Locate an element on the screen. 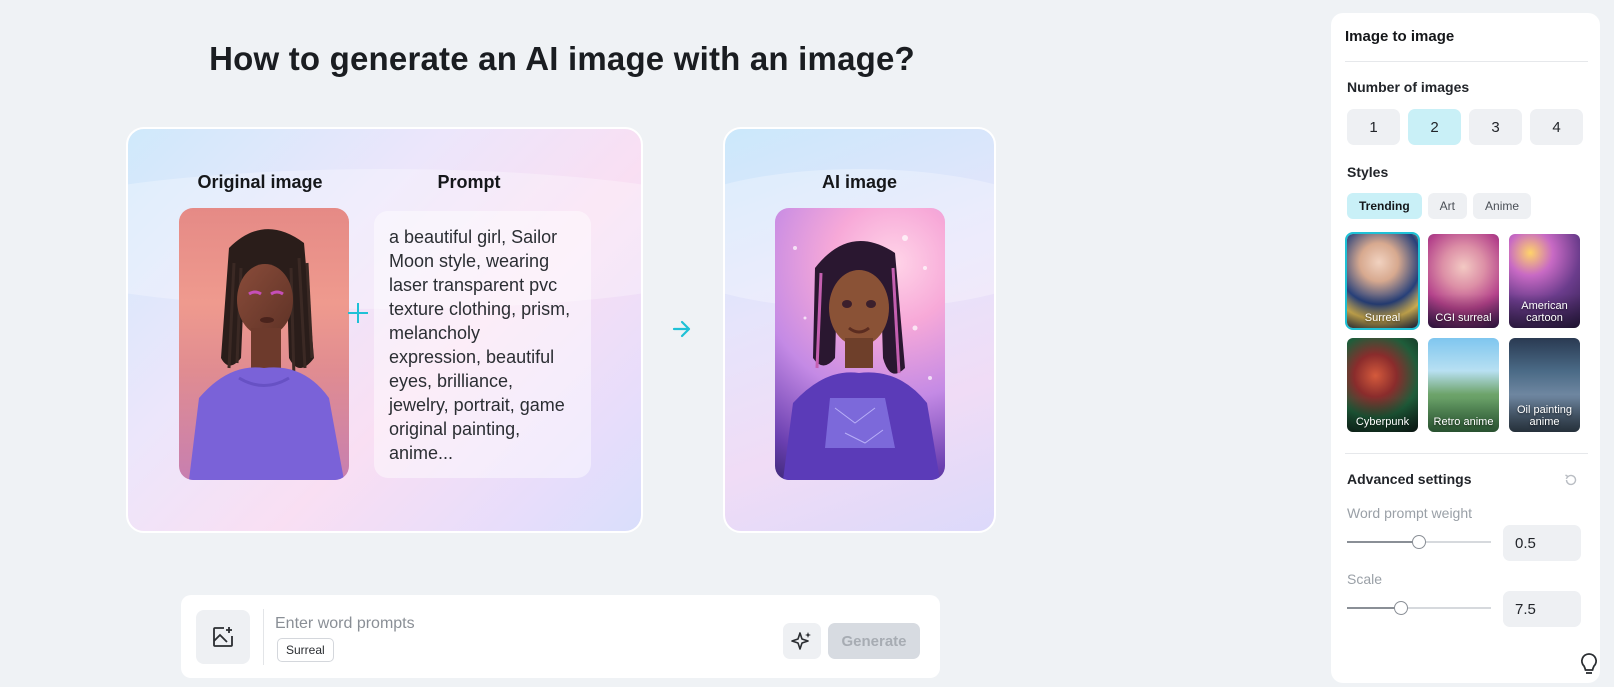 Image resolution: width=1614 pixels, height=687 pixels. style-tile-cgi-surreal: CGI surreal is located at coordinates (1463, 281).